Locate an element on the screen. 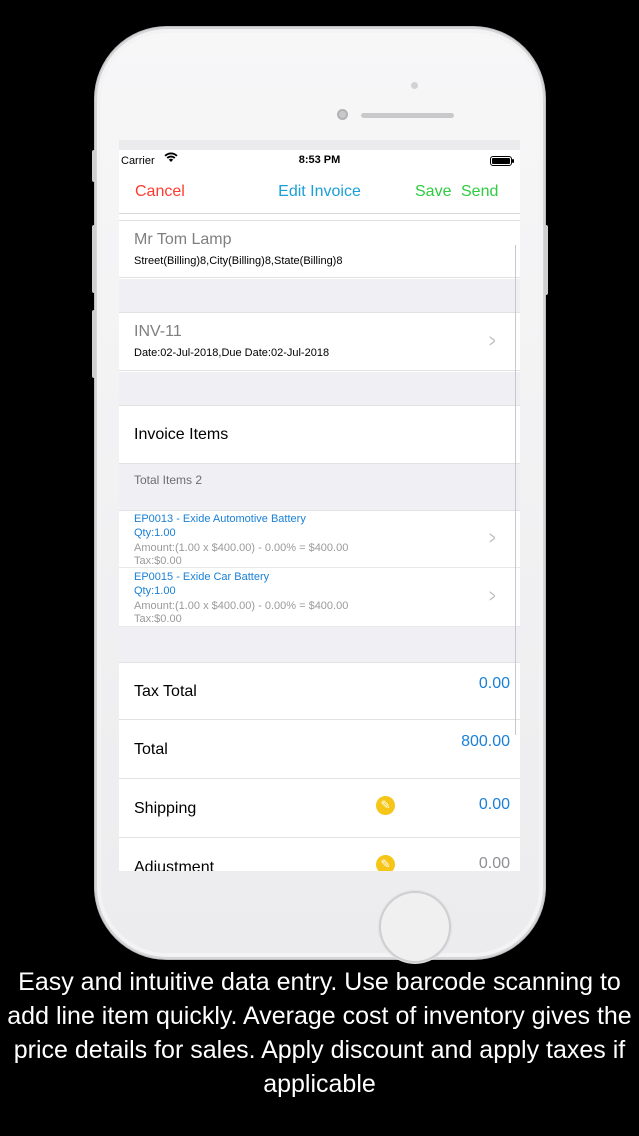 This screenshot has height=1136, width=639. adjustment-label: Adjustment is located at coordinates (174, 865).